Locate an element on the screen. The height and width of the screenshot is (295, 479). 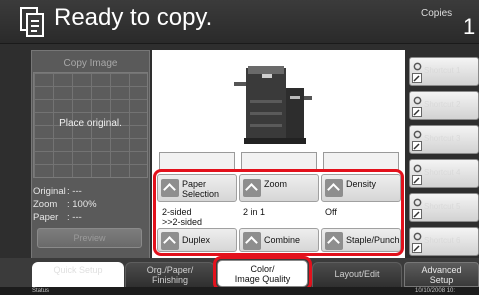
shortcut-label: Shortcut 6 is located at coordinates (442, 240).